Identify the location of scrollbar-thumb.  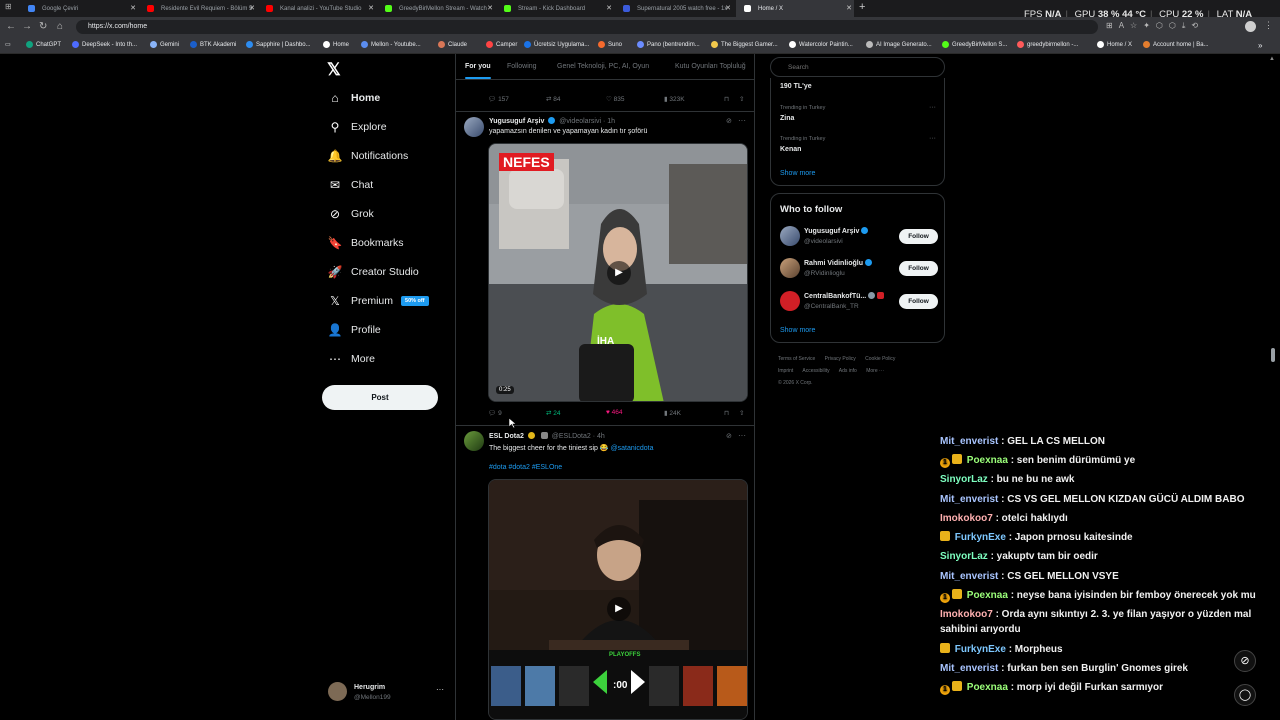
(1273, 355).